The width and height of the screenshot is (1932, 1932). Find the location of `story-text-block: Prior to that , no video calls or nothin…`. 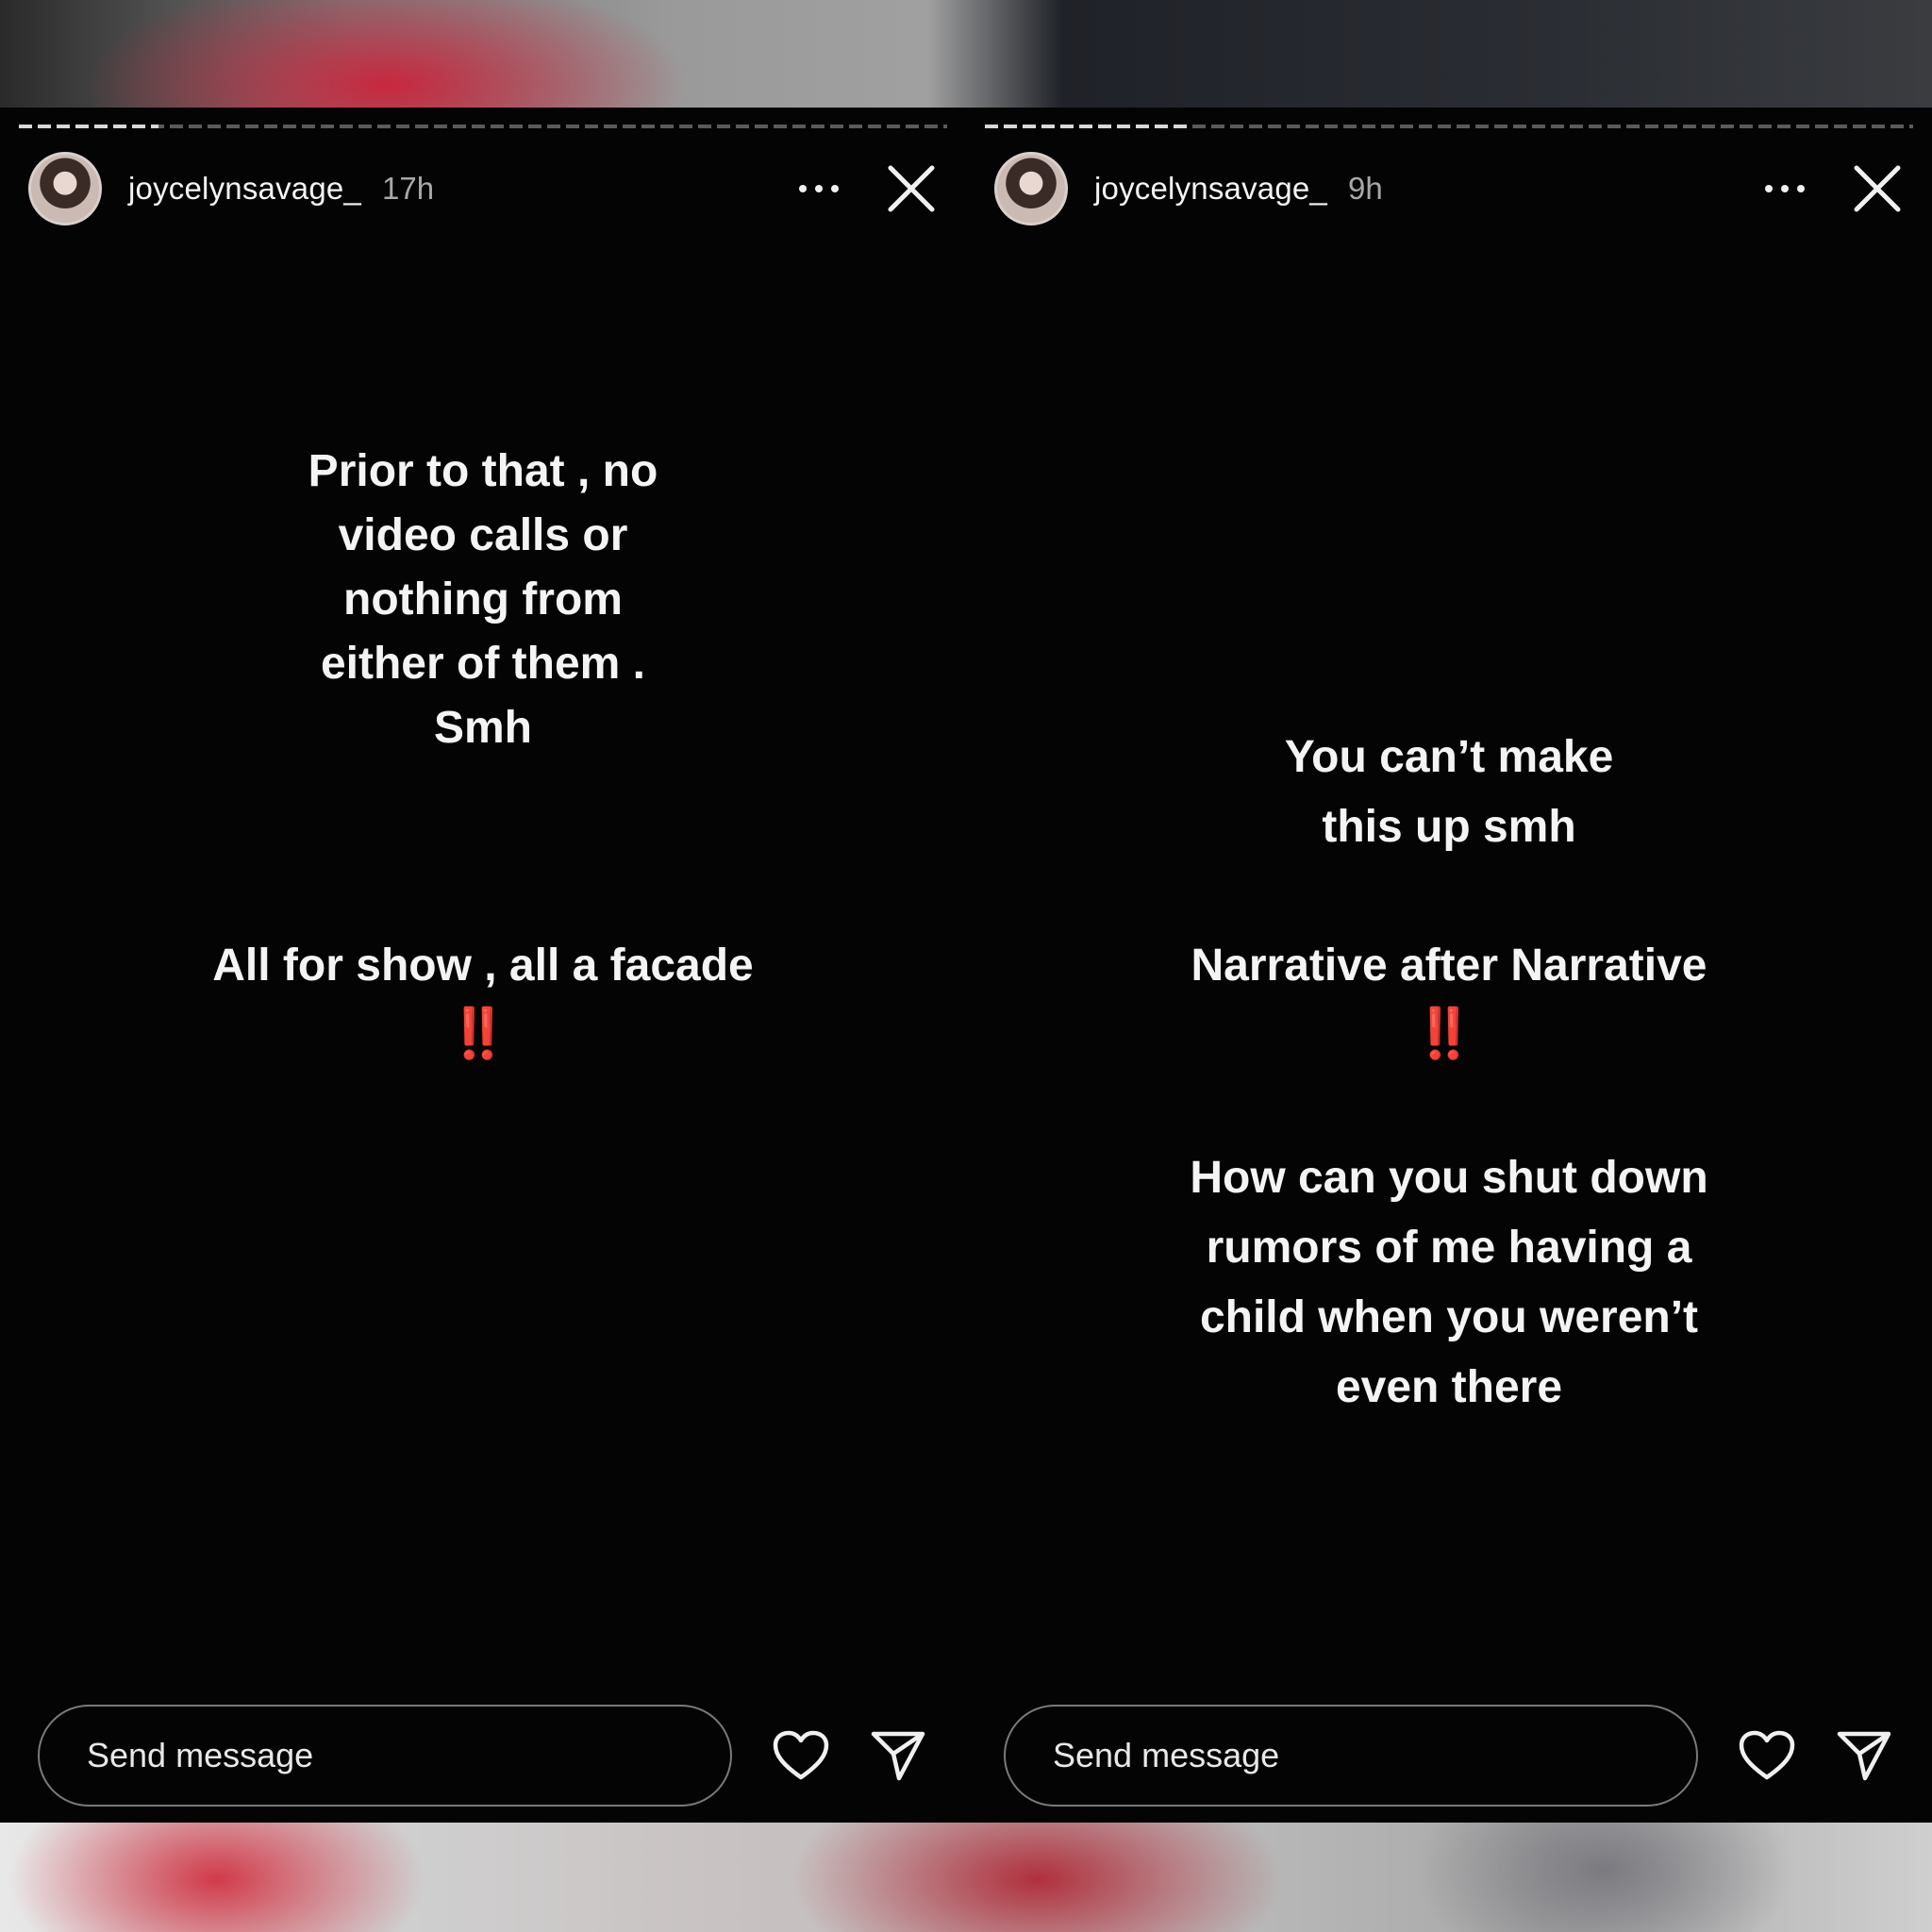

story-text-block: Prior to that , no video calls or nothin… is located at coordinates (483, 599).